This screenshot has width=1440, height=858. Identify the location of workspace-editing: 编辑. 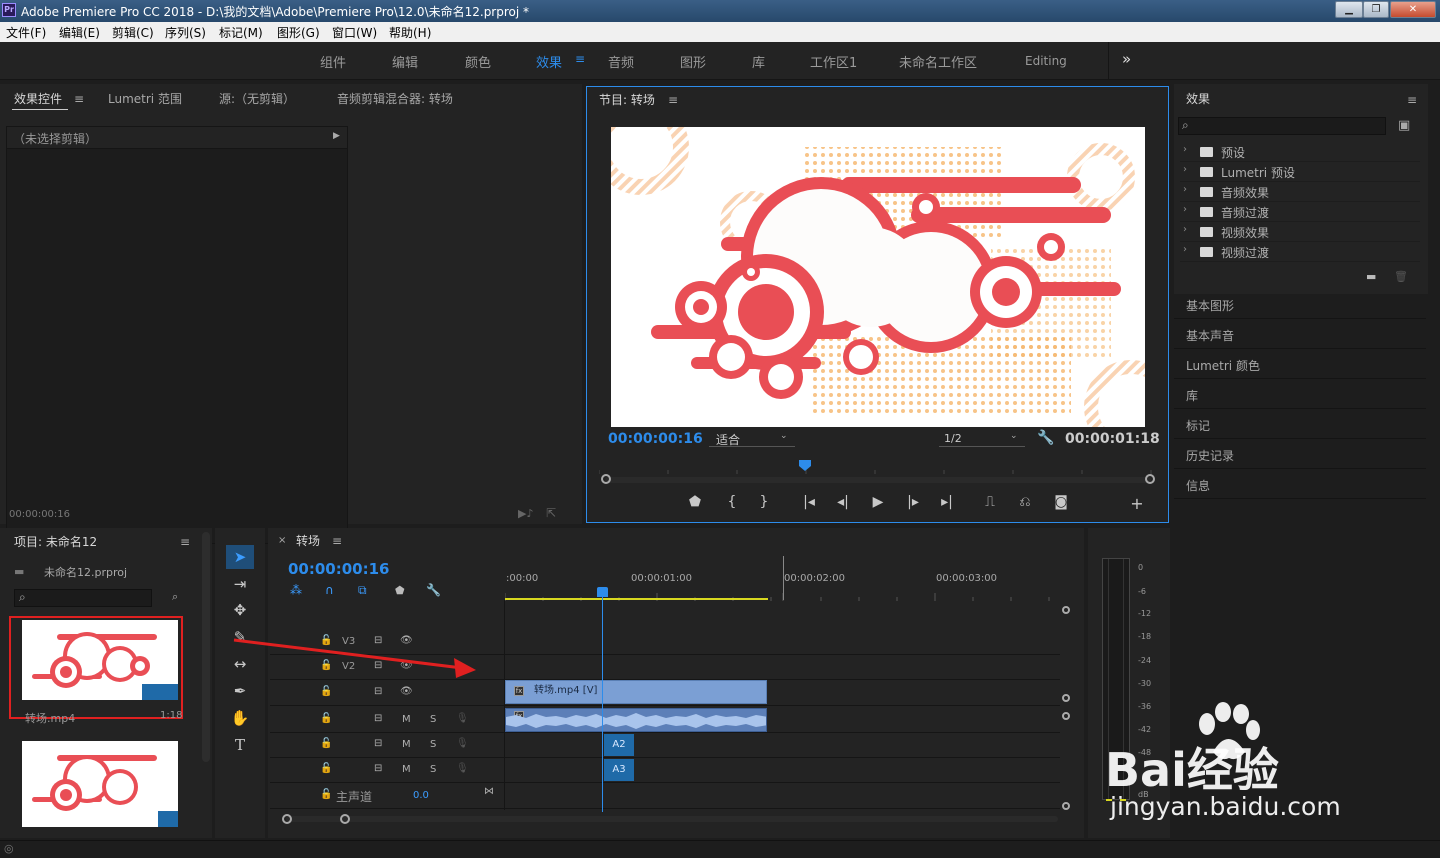
(405, 61).